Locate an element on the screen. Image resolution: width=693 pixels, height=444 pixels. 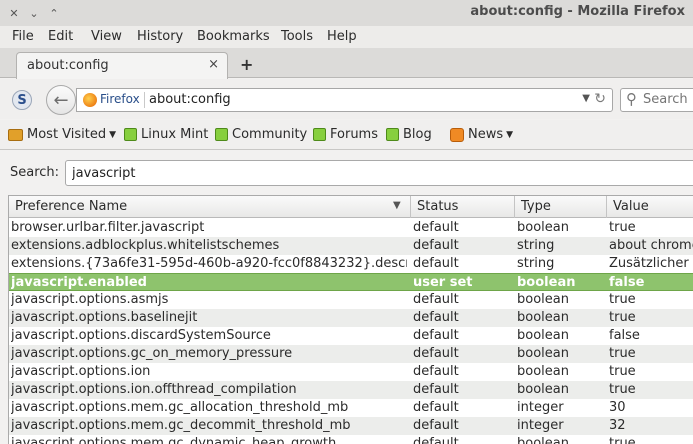
cell-name: javascript.options.baselinejit is located at coordinates (104, 317).